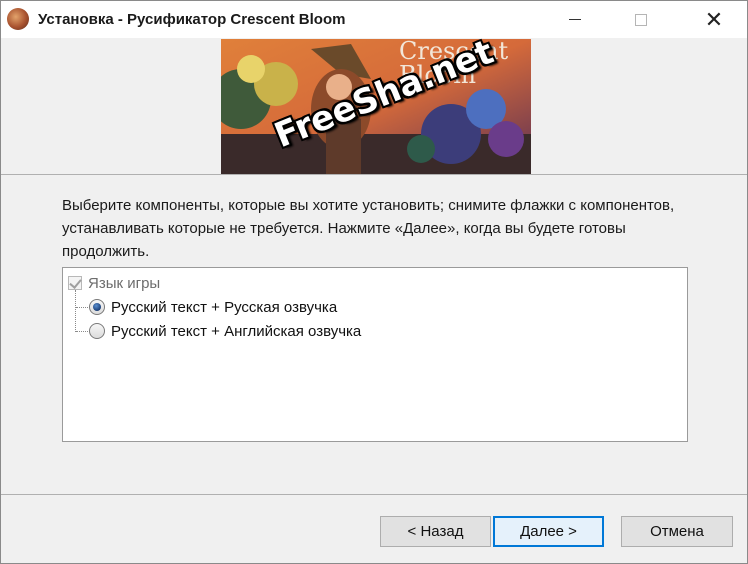  I want to click on option-label: Русский текст + Английская озвучка, so click(236, 331).